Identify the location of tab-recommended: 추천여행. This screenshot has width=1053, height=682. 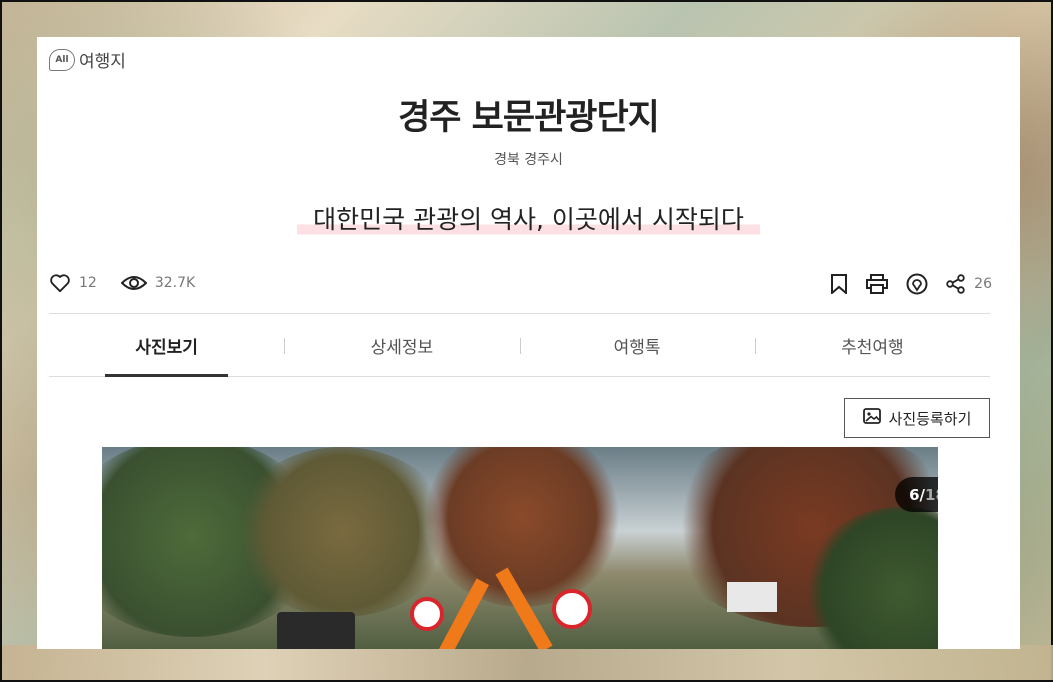
(872, 345).